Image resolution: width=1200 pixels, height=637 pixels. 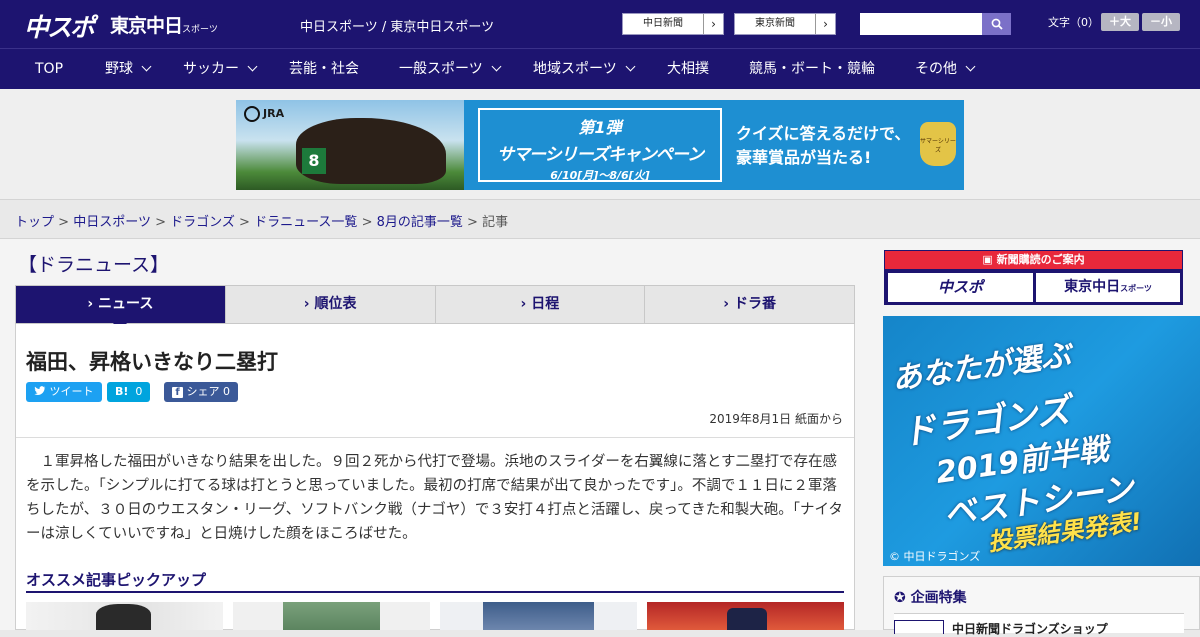 What do you see at coordinates (34, 222) in the screenshot?
I see `breadcrumb-top: トップ` at bounding box center [34, 222].